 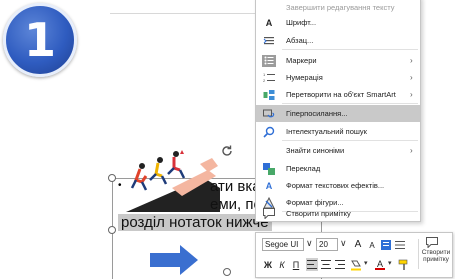 I want to click on menu-item-label: Створити примітку, so click(x=318, y=213).